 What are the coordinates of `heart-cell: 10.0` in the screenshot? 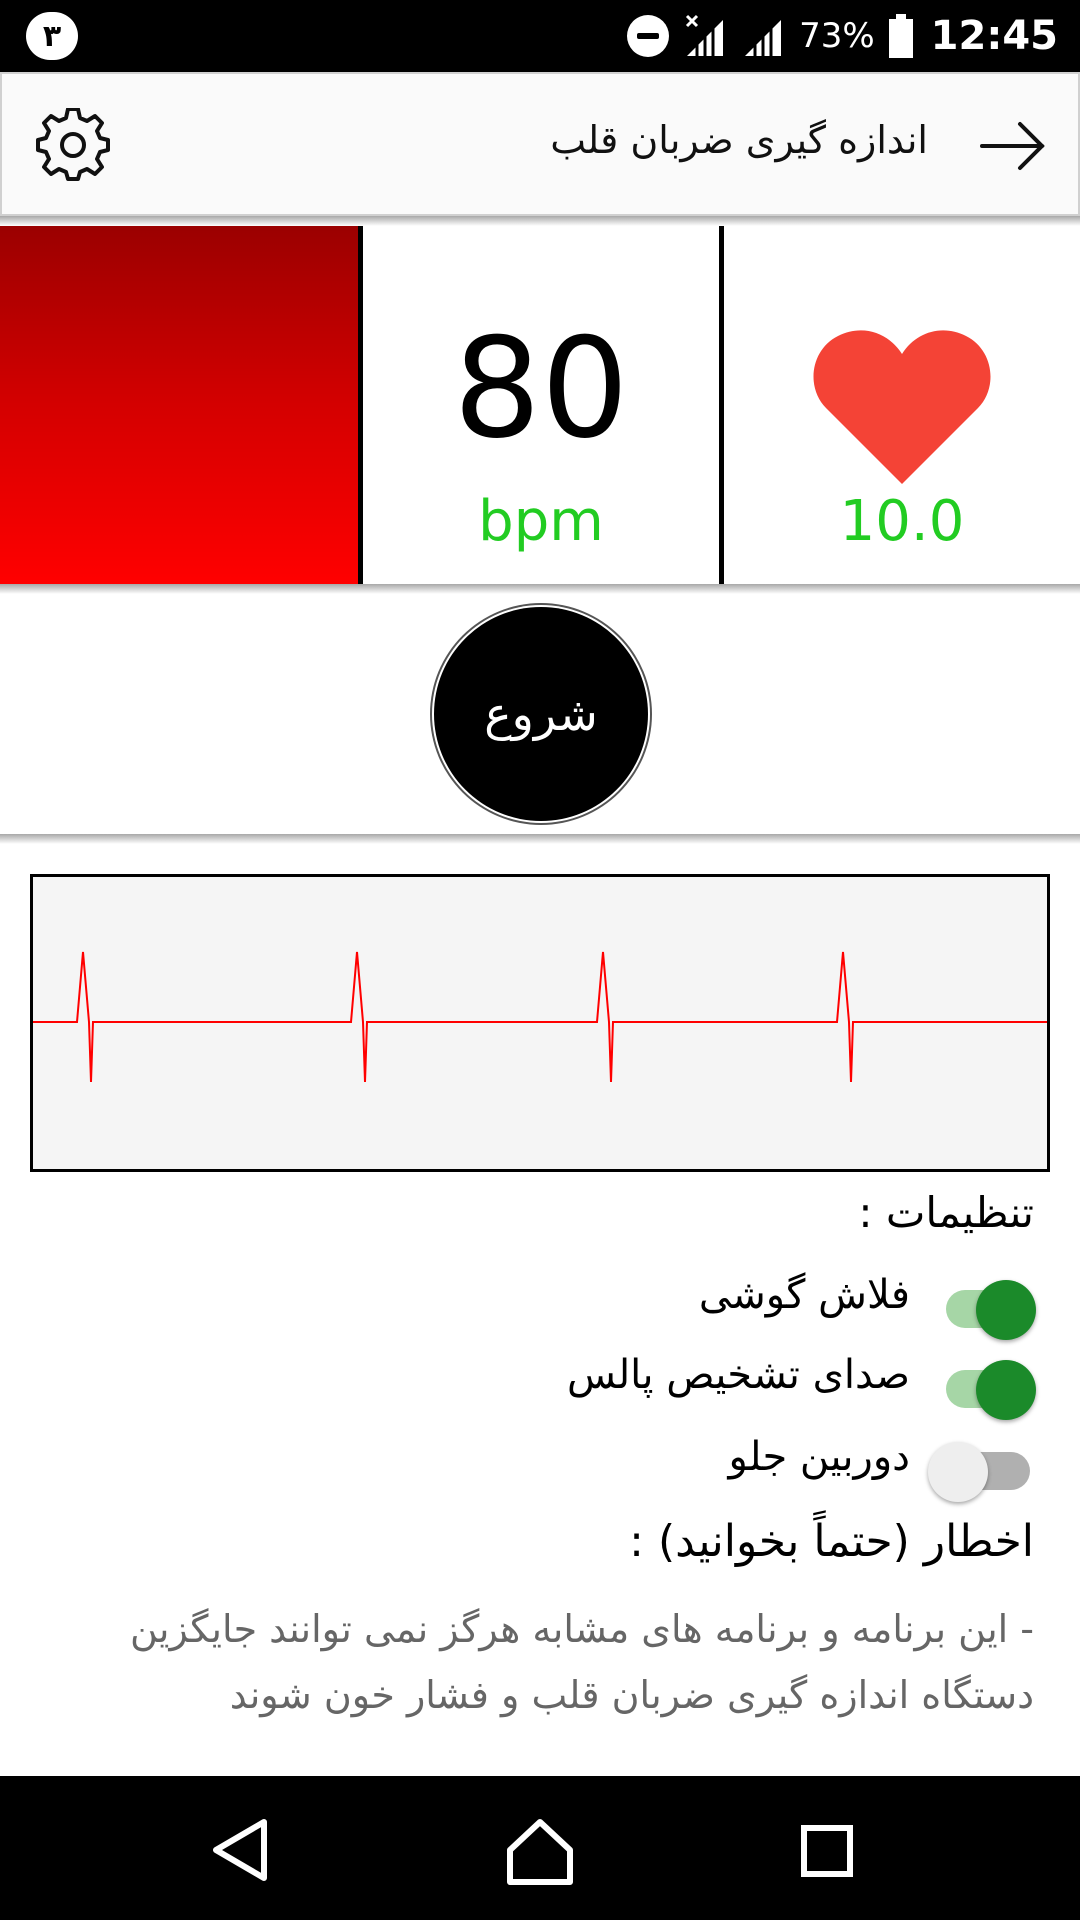 It's located at (902, 405).